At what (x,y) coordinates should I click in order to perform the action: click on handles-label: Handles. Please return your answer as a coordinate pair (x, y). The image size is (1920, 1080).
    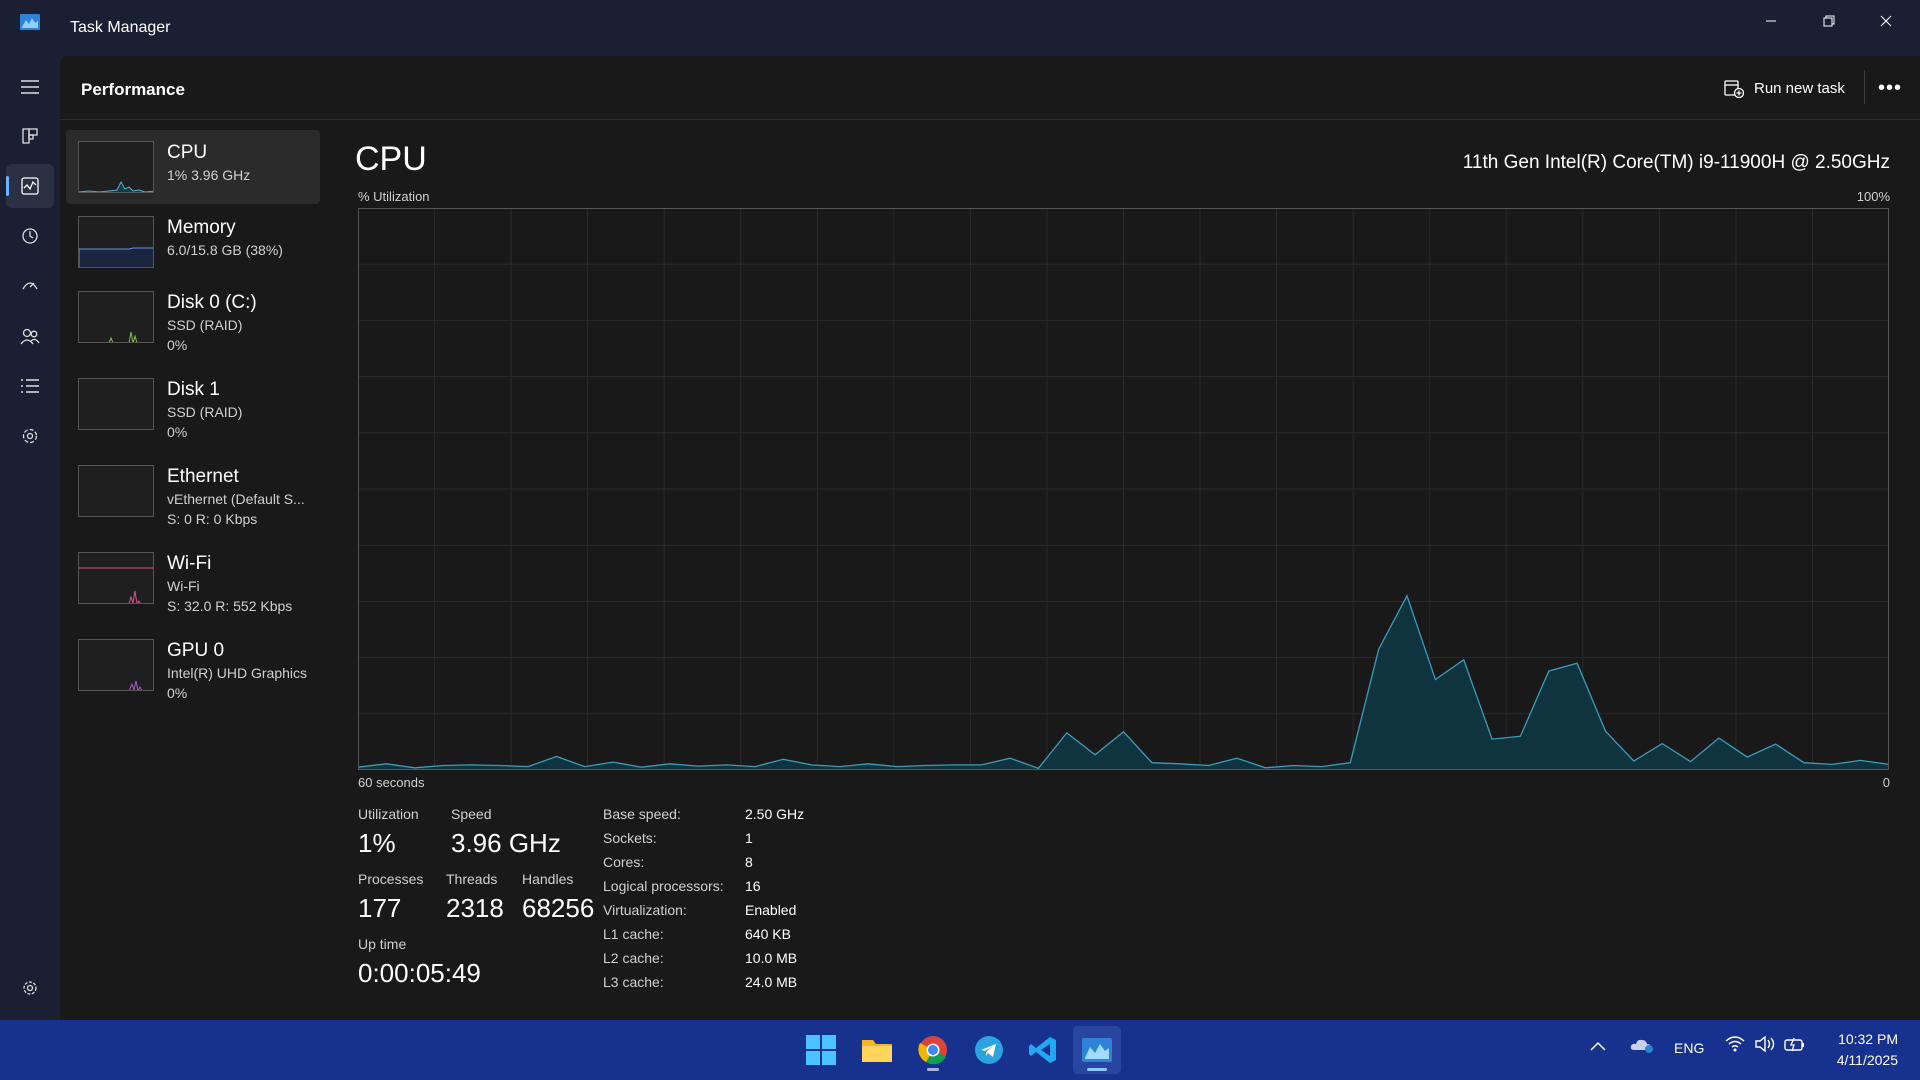
    Looking at the image, I should click on (548, 879).